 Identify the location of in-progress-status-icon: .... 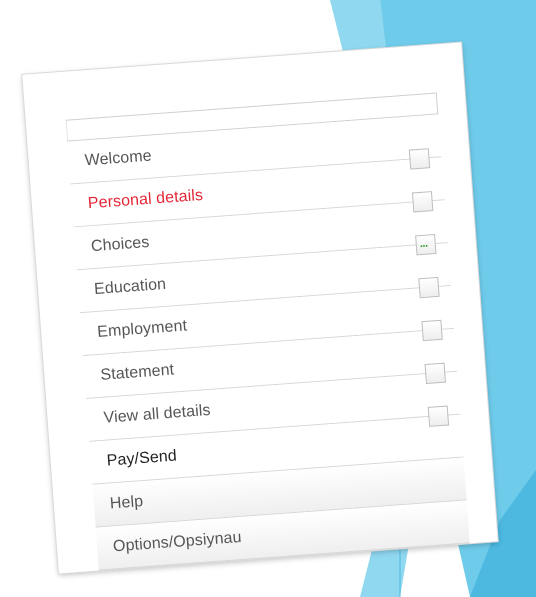
(426, 244).